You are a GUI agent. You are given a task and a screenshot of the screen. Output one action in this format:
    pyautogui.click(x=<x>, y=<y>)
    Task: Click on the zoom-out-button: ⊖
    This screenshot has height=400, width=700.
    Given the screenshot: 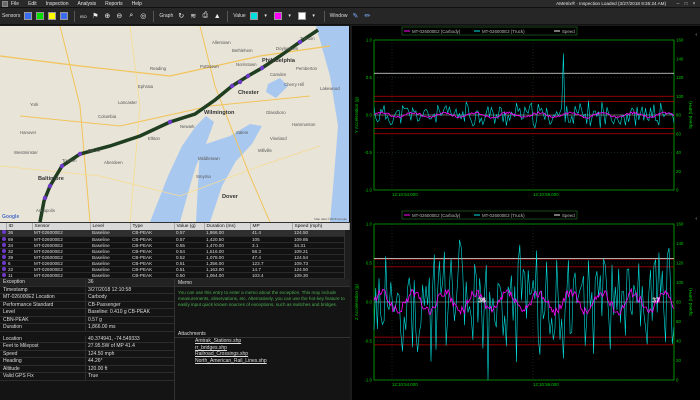 What is the action you would take?
    pyautogui.click(x=119, y=16)
    